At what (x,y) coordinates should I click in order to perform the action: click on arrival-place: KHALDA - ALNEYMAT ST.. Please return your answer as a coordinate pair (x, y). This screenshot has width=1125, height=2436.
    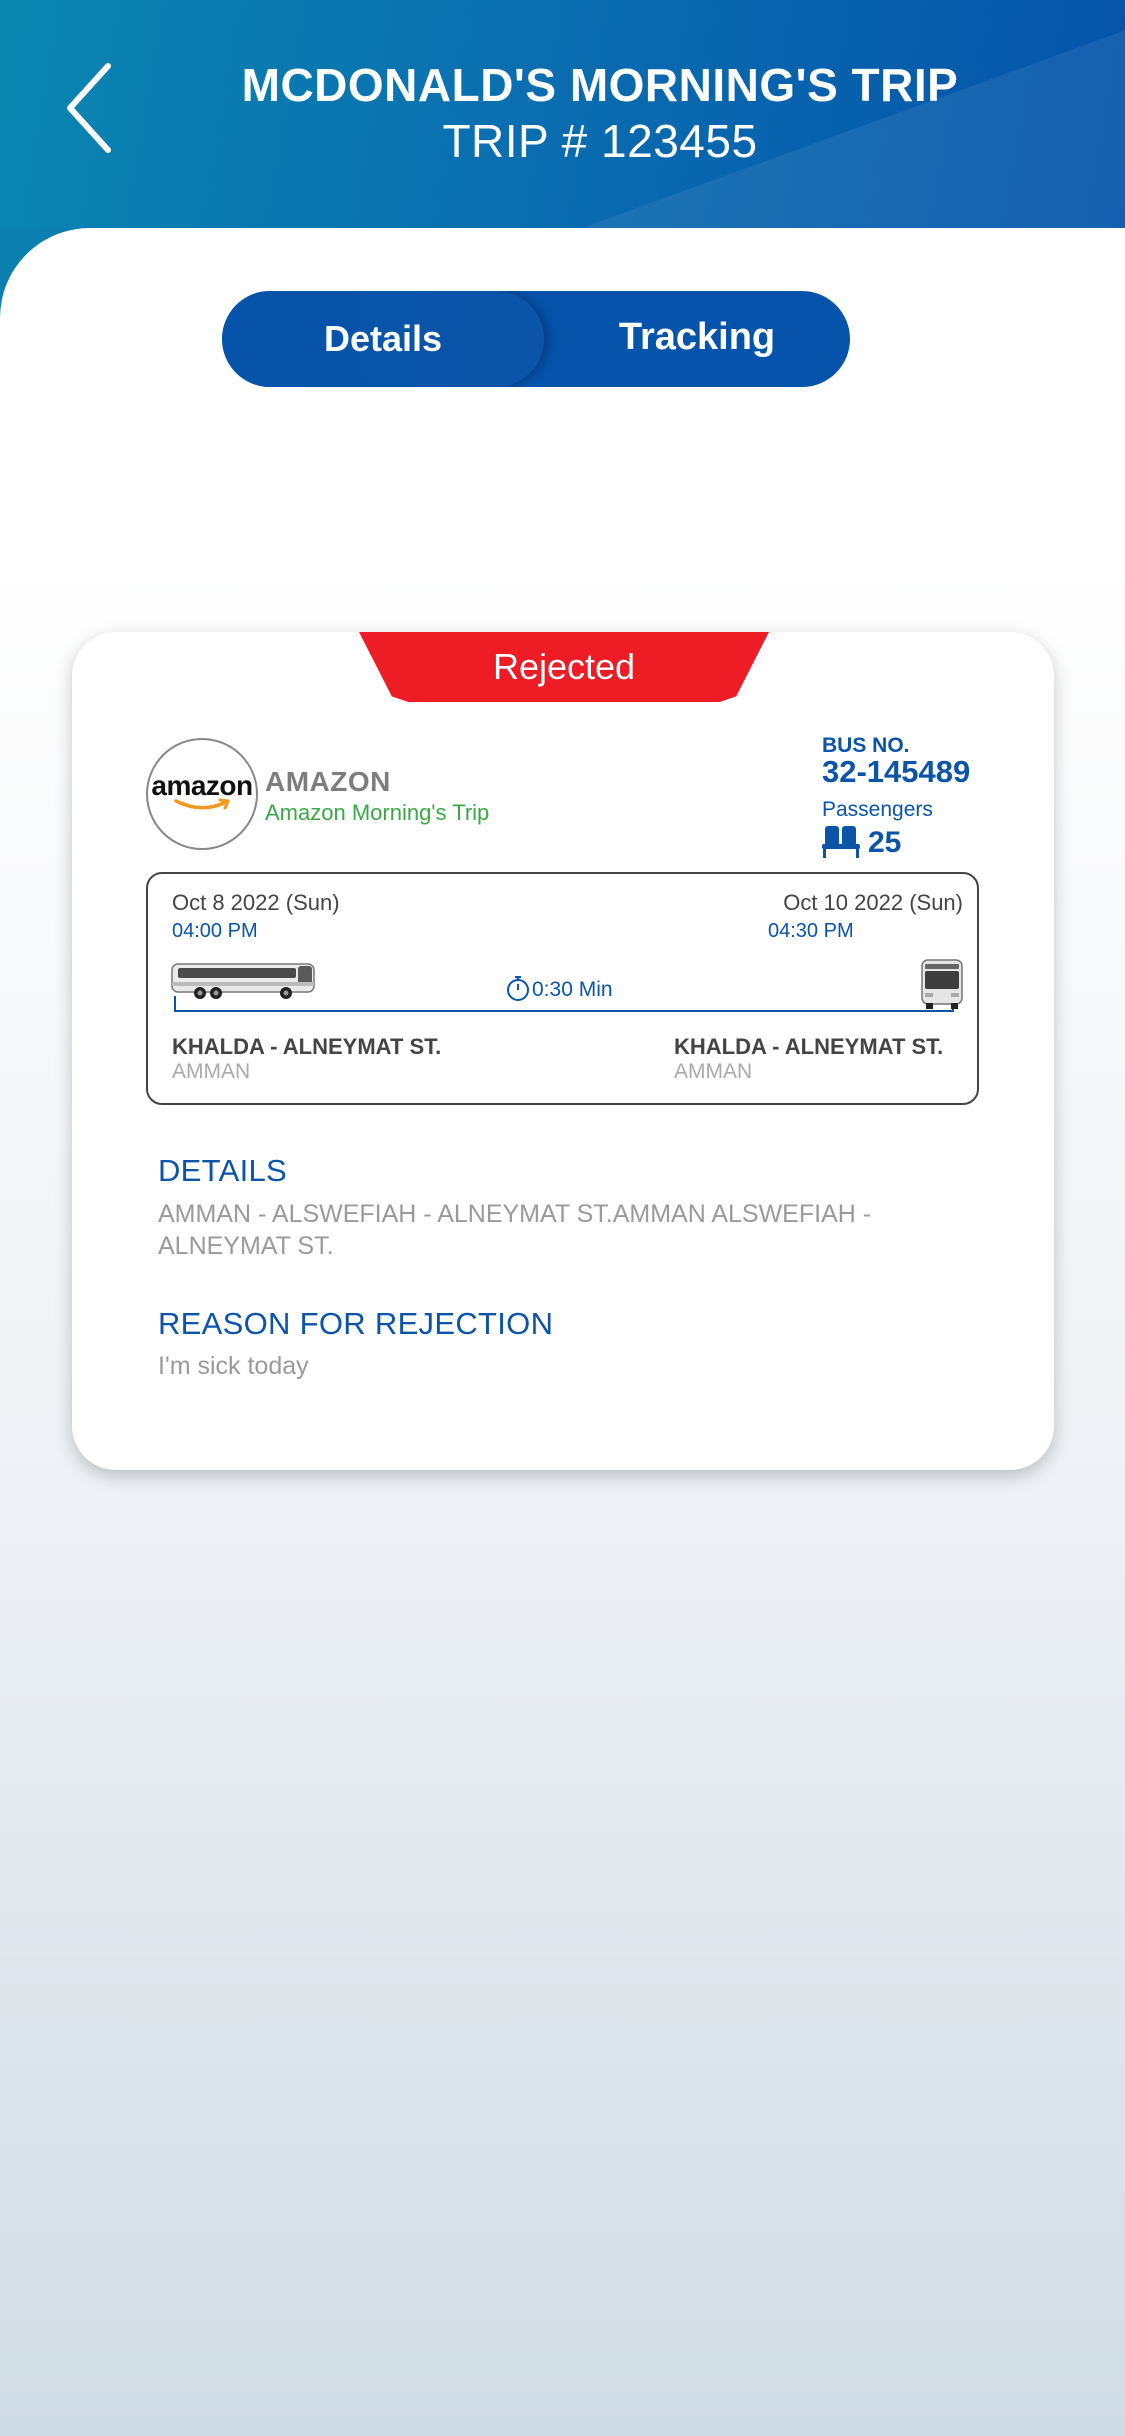
    Looking at the image, I should click on (809, 1046).